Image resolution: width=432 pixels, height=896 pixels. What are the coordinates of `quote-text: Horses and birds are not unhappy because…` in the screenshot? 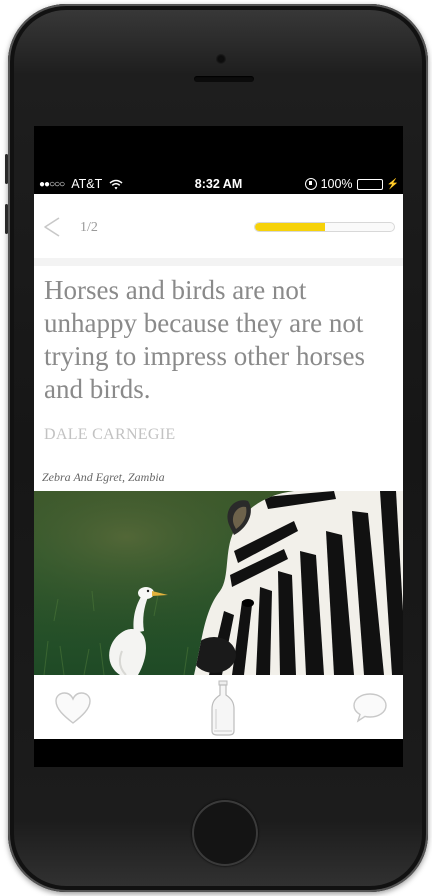 It's located at (204, 339).